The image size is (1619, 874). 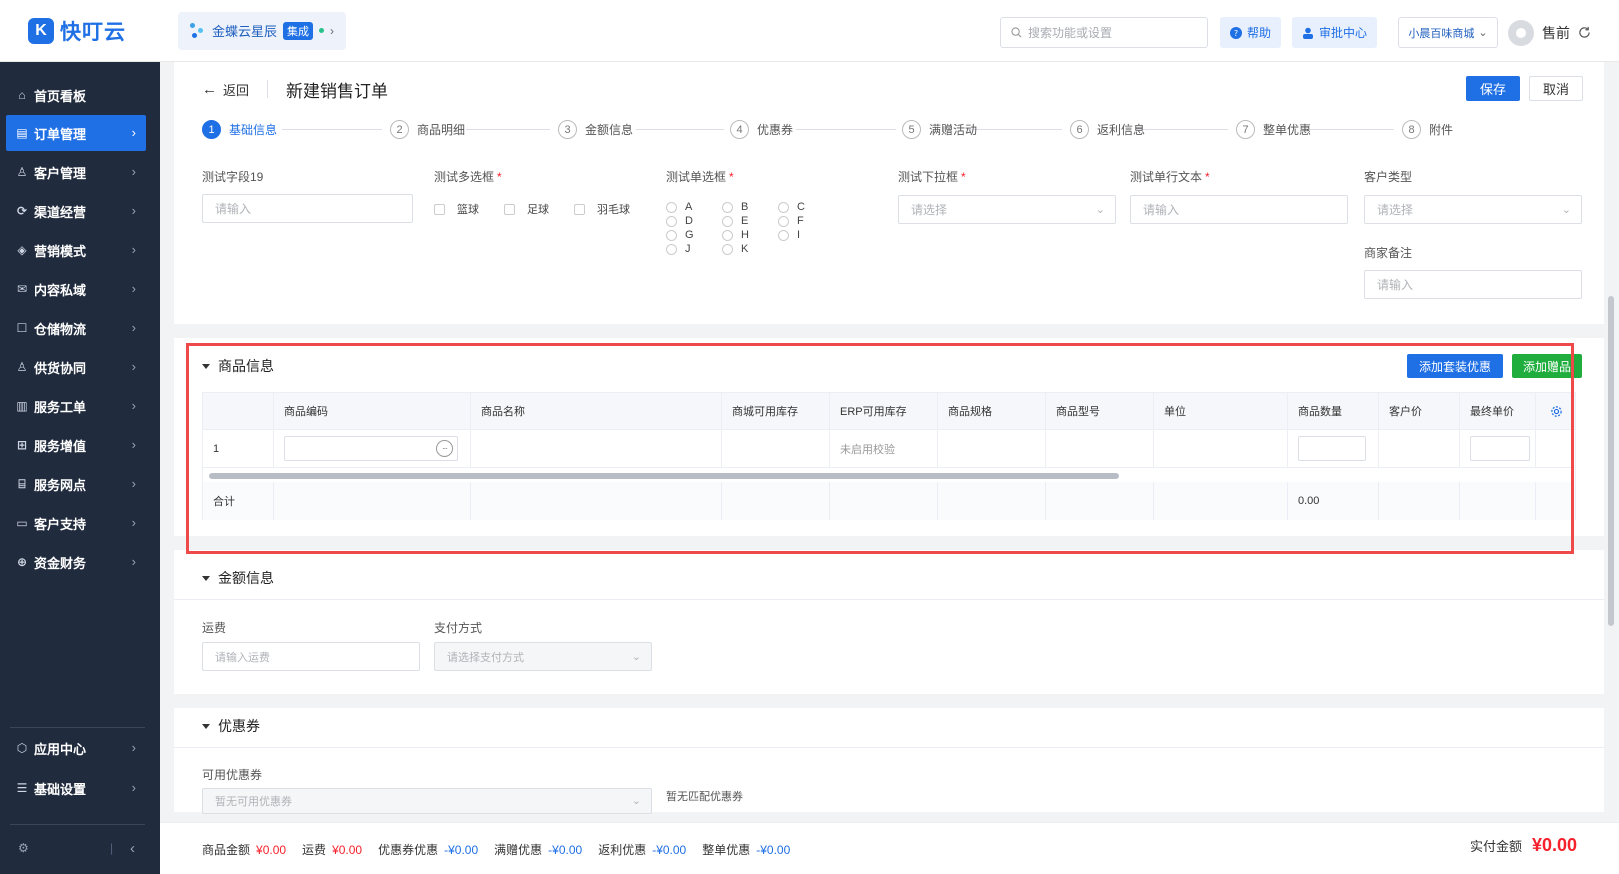 What do you see at coordinates (22, 367) in the screenshot?
I see `supplier-icon: ♙` at bounding box center [22, 367].